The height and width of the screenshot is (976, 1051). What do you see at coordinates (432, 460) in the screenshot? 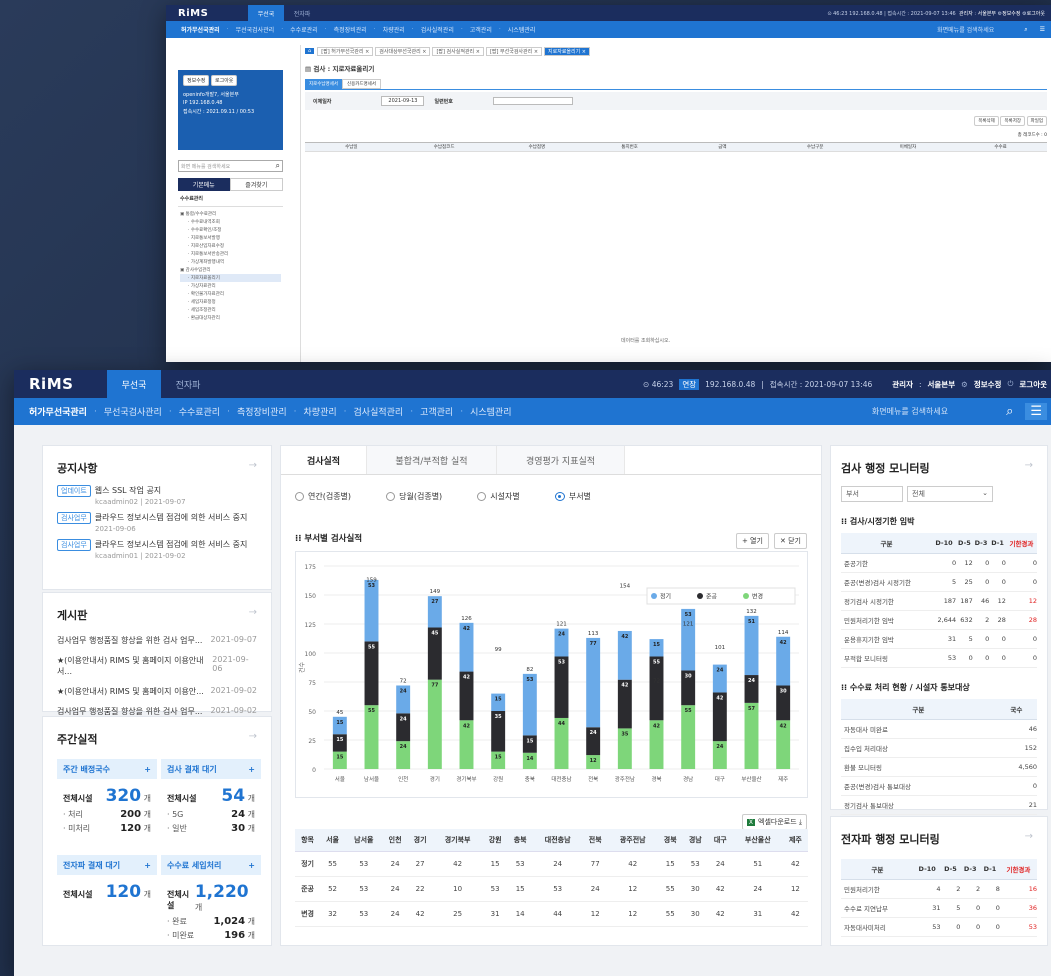
I see `tab-fail: 불합격/부적합 실적` at bounding box center [432, 460].